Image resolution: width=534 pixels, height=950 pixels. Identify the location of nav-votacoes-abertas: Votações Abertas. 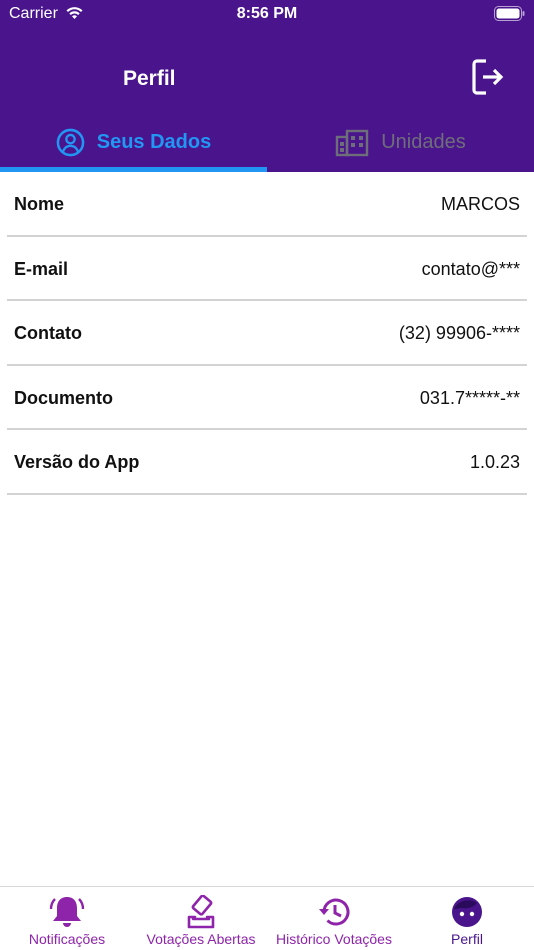
(201, 918).